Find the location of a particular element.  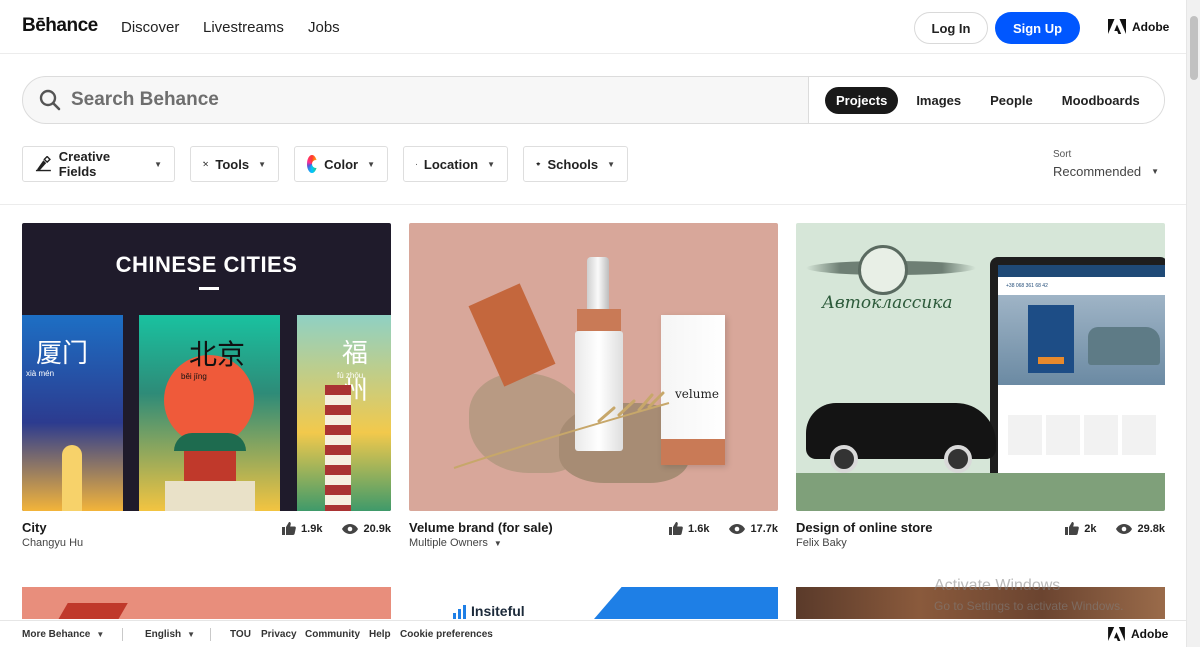

footer-adobe-label: Adobe is located at coordinates (1150, 634).